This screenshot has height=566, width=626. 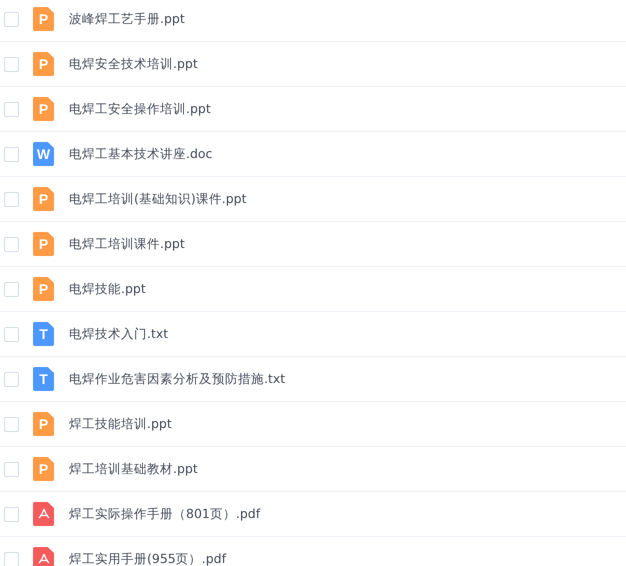 I want to click on file-name: 电焊作业危害因素分析及预防措施.txt, so click(x=177, y=379).